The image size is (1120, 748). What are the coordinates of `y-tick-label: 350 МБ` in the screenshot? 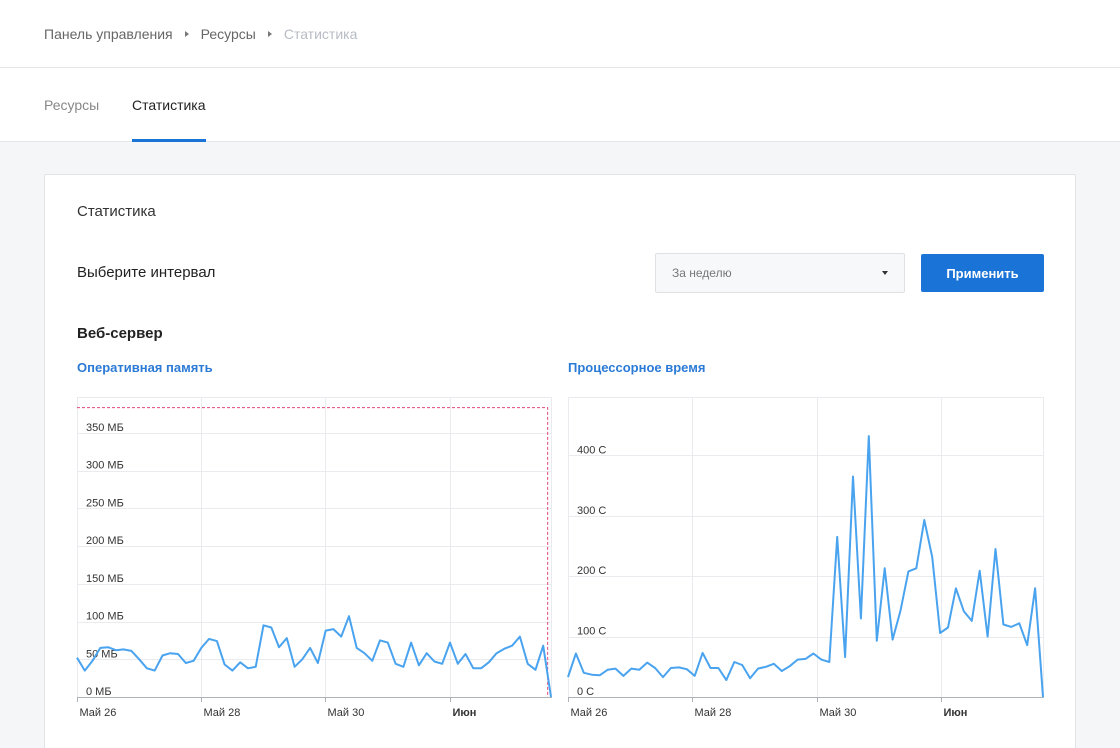 It's located at (105, 428).